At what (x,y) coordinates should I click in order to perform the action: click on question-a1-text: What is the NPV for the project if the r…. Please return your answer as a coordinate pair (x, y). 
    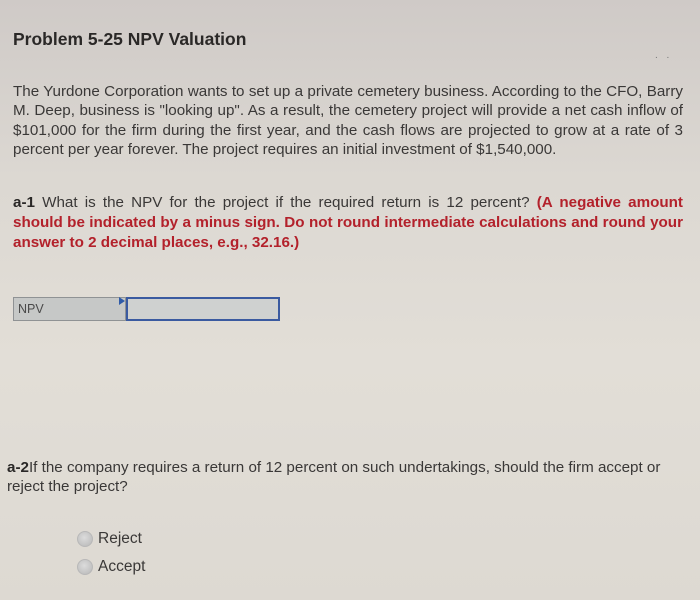
    Looking at the image, I should click on (285, 202).